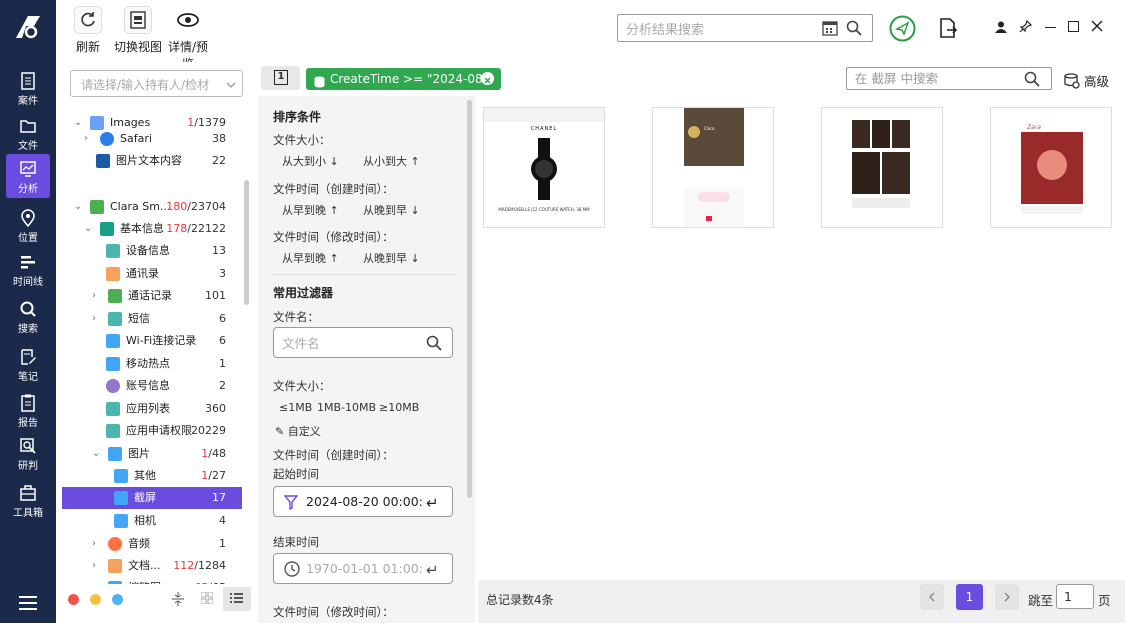  I want to click on grid-view-icon, so click(207, 599).